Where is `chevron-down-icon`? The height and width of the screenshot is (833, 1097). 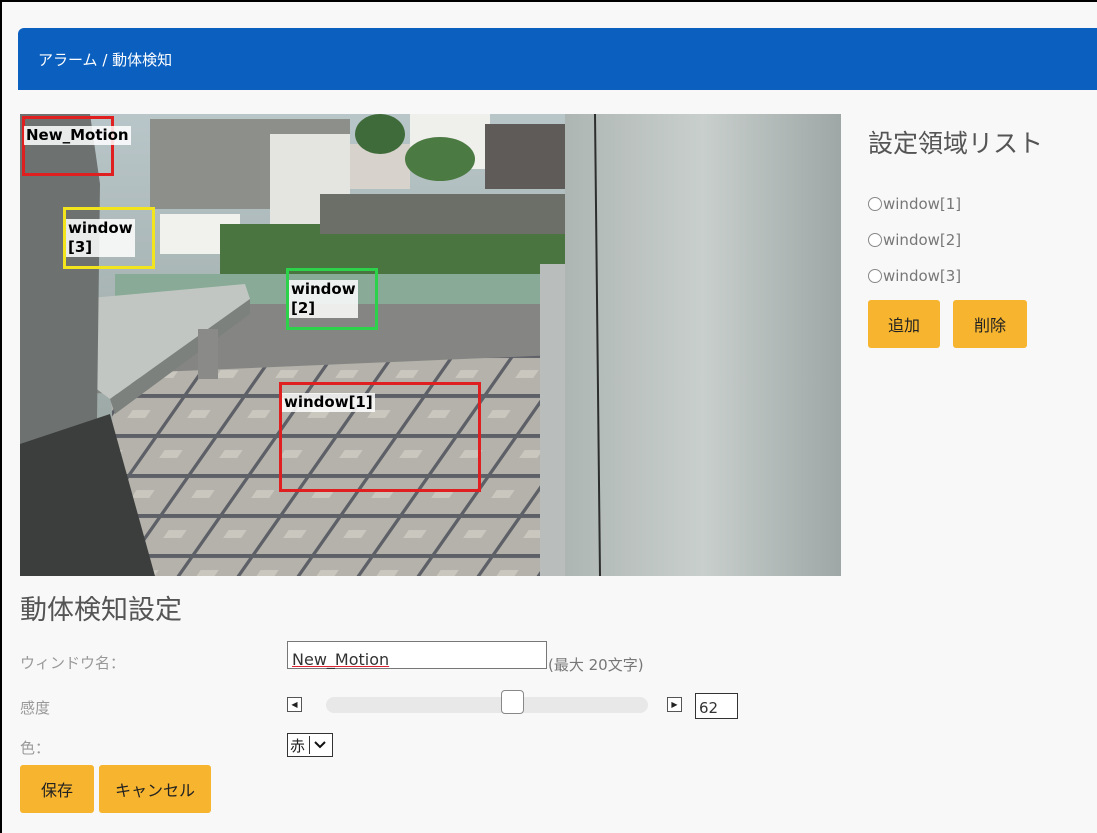 chevron-down-icon is located at coordinates (318, 745).